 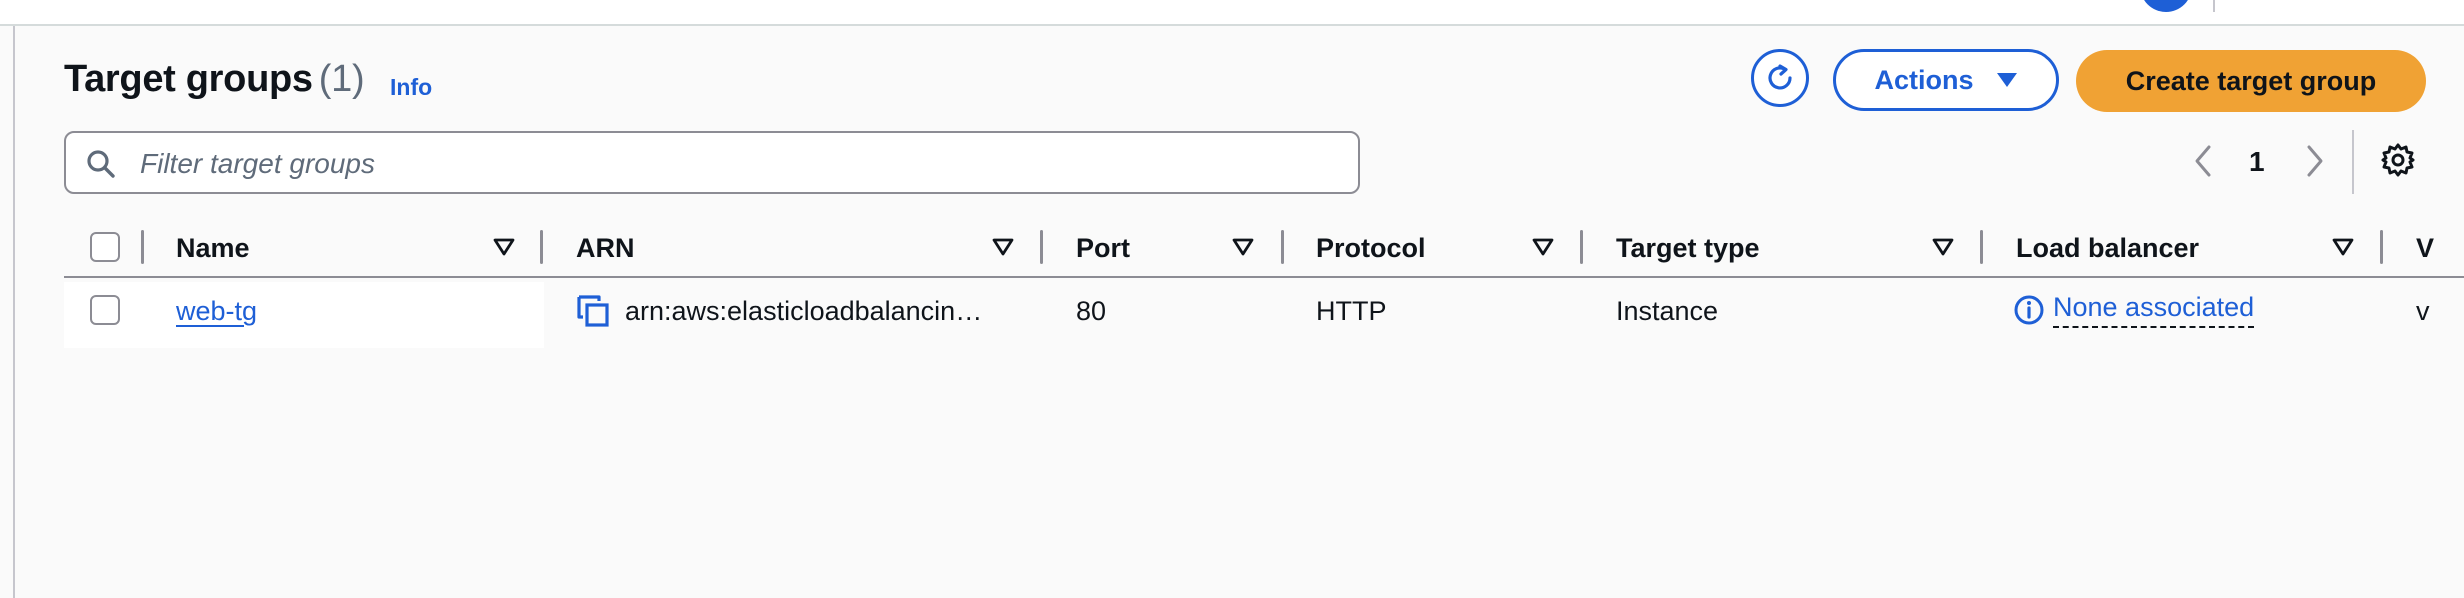 I want to click on refresh-button, so click(x=1780, y=78).